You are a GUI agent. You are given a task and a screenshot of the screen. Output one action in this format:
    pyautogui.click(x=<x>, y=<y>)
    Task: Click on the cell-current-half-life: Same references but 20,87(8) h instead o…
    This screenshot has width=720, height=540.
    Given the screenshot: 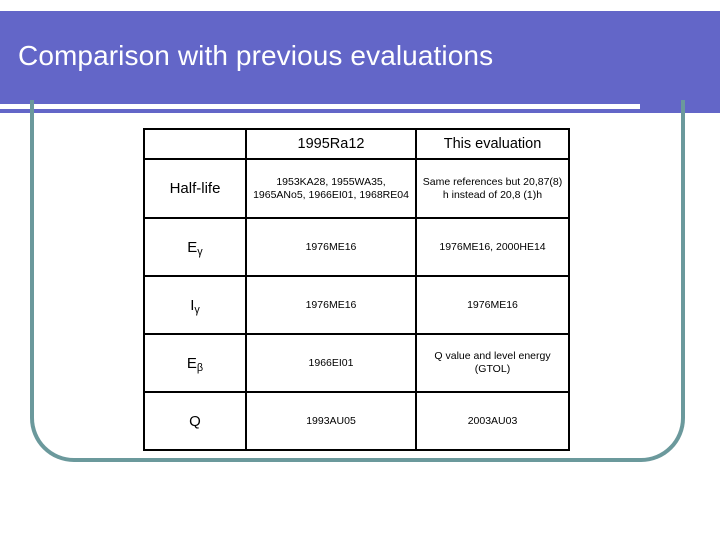 What is the action you would take?
    pyautogui.click(x=492, y=188)
    